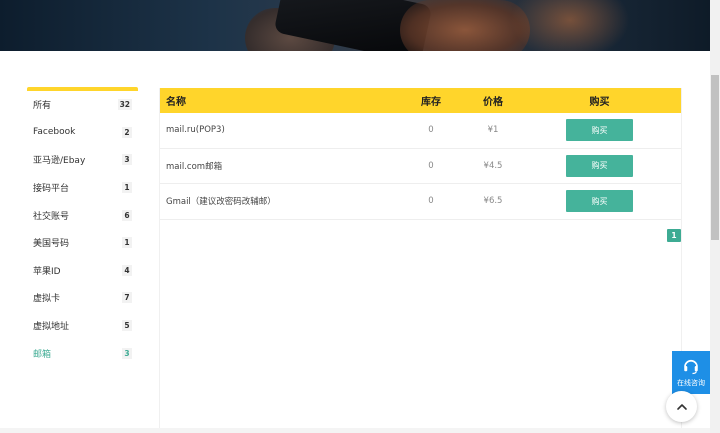  Describe the element at coordinates (82, 298) in the screenshot. I see `category-item-virtual-card: 虚拟卡 7` at that location.